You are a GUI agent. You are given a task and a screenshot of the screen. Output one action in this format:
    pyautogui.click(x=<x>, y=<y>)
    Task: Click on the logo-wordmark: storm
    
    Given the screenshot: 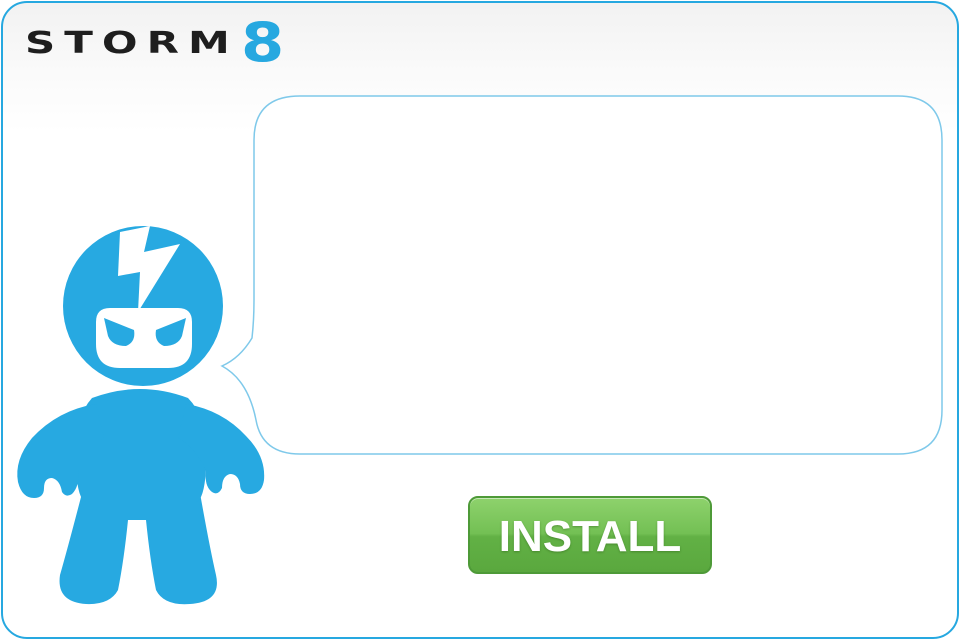 What is the action you would take?
    pyautogui.click(x=132, y=43)
    